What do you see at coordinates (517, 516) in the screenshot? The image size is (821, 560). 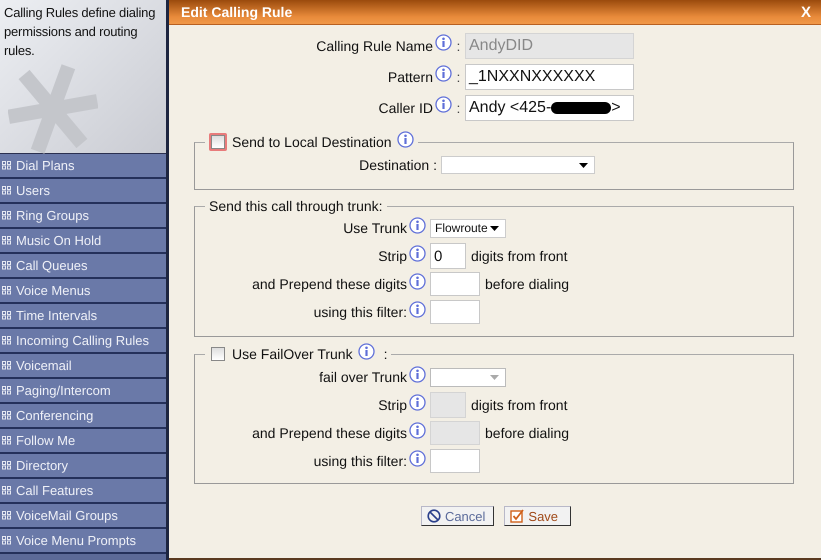 I see `checkbox-icon` at bounding box center [517, 516].